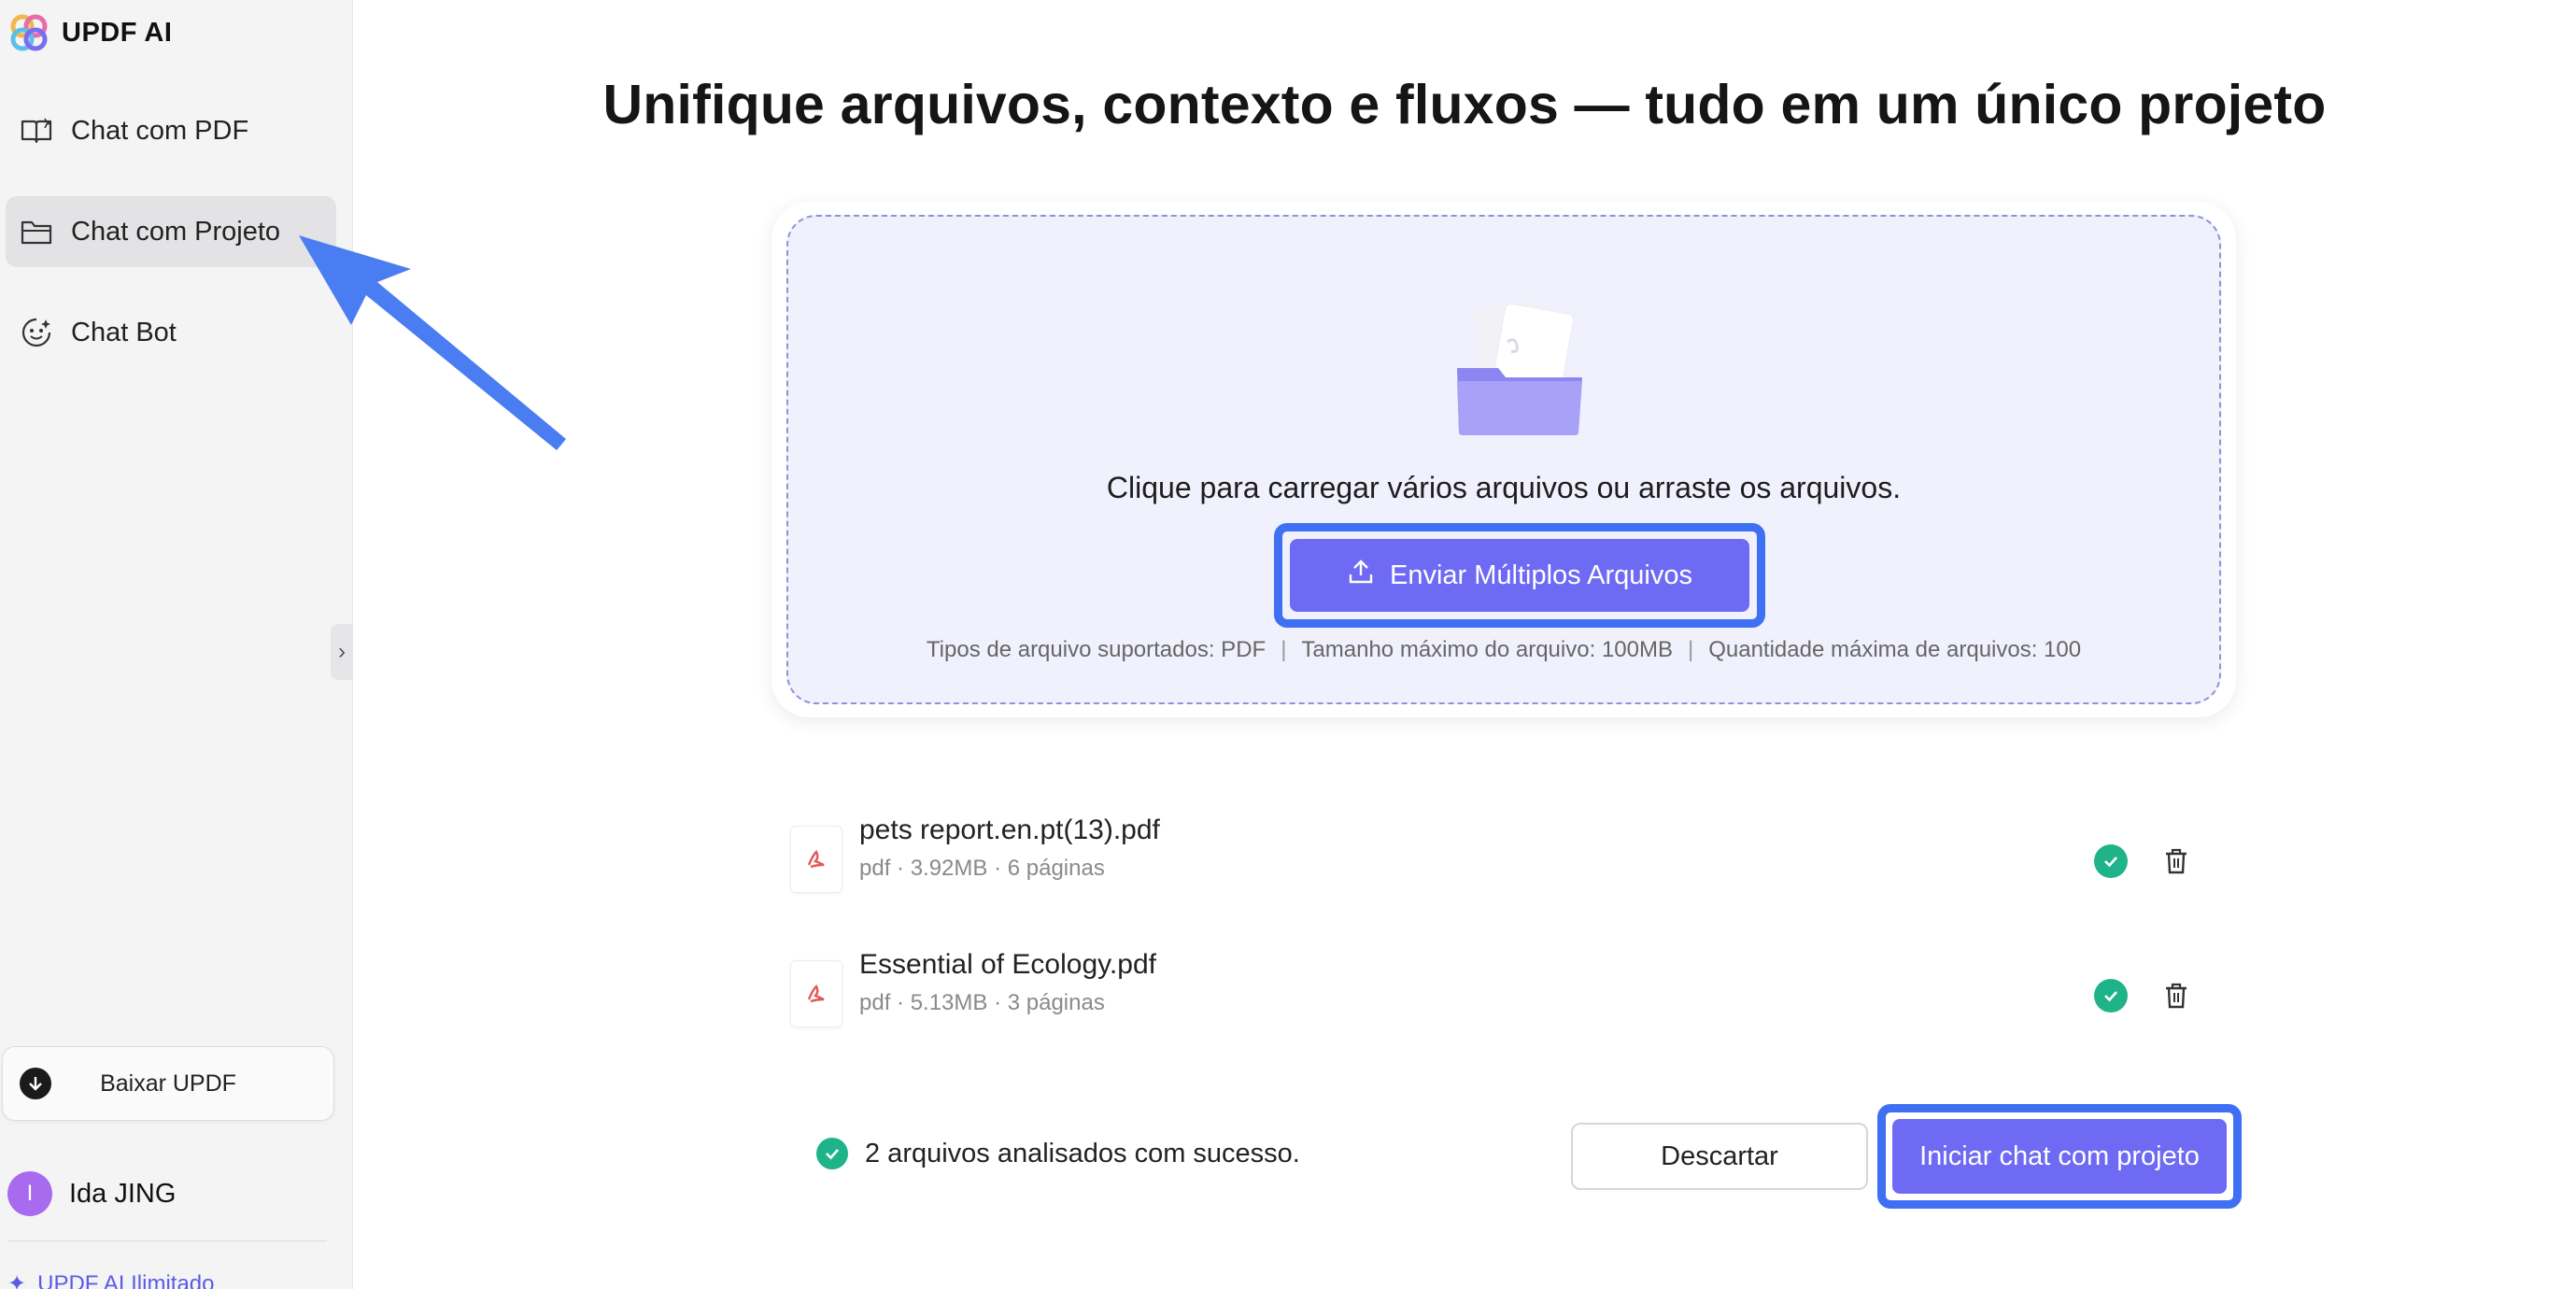  Describe the element at coordinates (982, 1003) in the screenshot. I see `file-meta: pdf · 5.13MB · 3 páginas` at that location.